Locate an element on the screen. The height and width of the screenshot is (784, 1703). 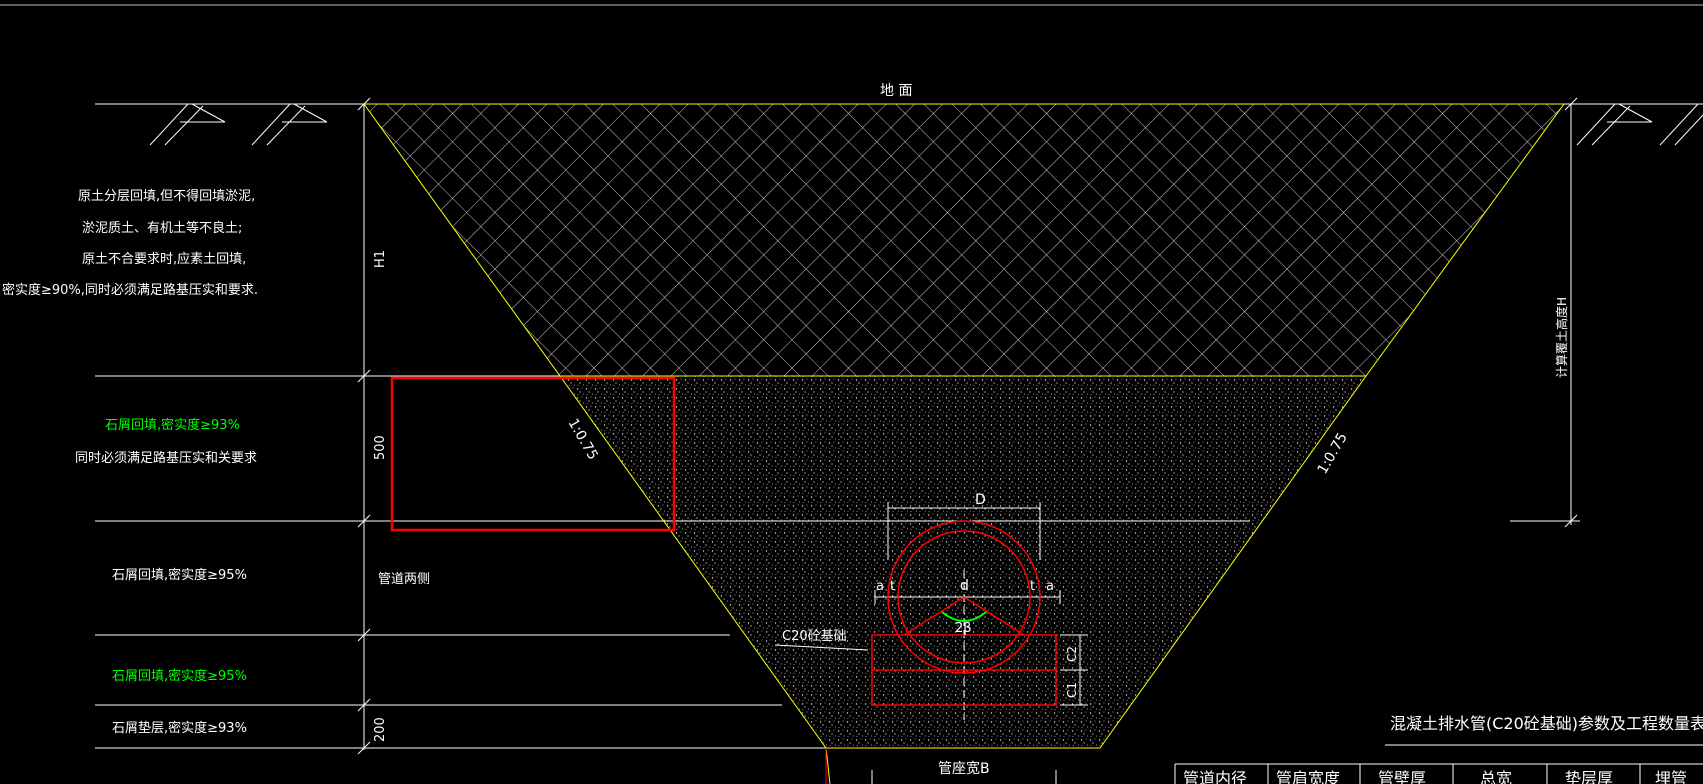
table-title: 混凝土排水管(C20砼基础)参数及工程数量表 is located at coordinates (1546, 723).